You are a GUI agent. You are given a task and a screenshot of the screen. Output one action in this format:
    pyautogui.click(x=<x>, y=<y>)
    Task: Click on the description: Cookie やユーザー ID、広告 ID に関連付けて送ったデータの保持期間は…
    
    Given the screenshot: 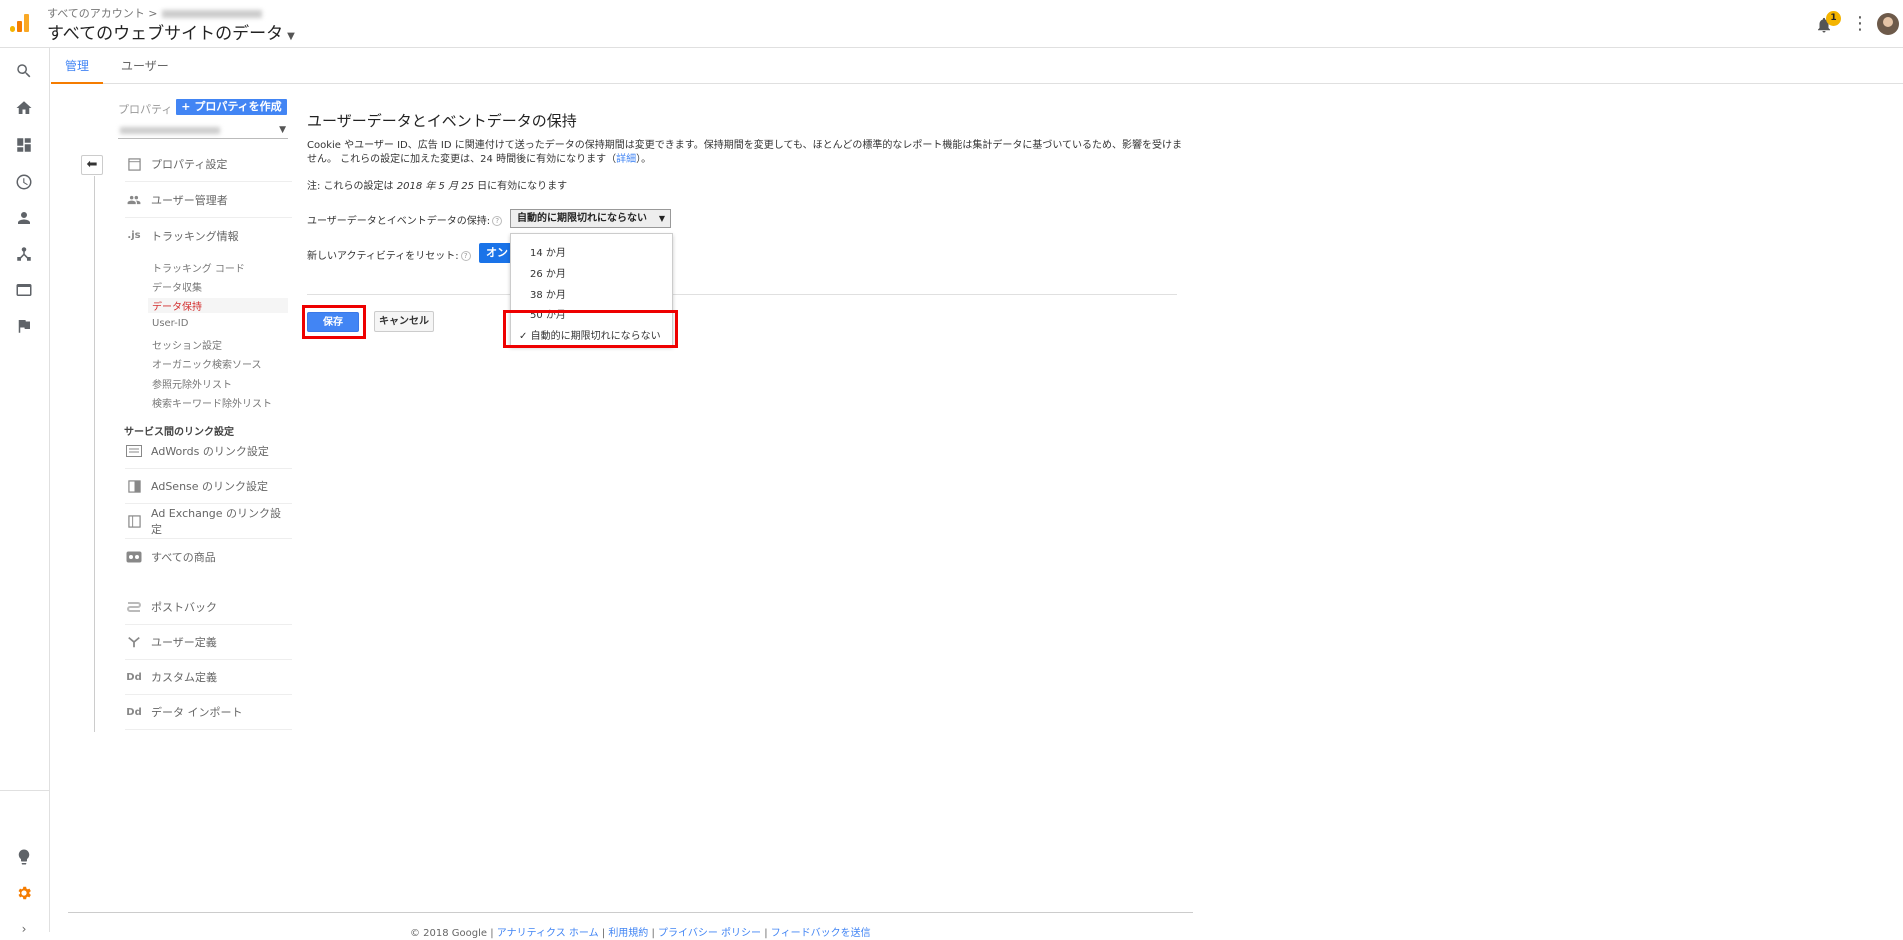 What is the action you would take?
    pyautogui.click(x=747, y=153)
    